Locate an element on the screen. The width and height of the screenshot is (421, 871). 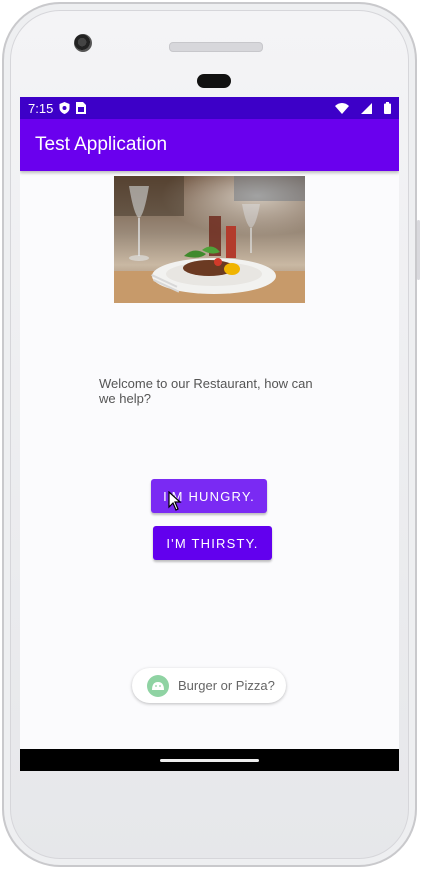
status-bar: 7:15 is located at coordinates (209, 108).